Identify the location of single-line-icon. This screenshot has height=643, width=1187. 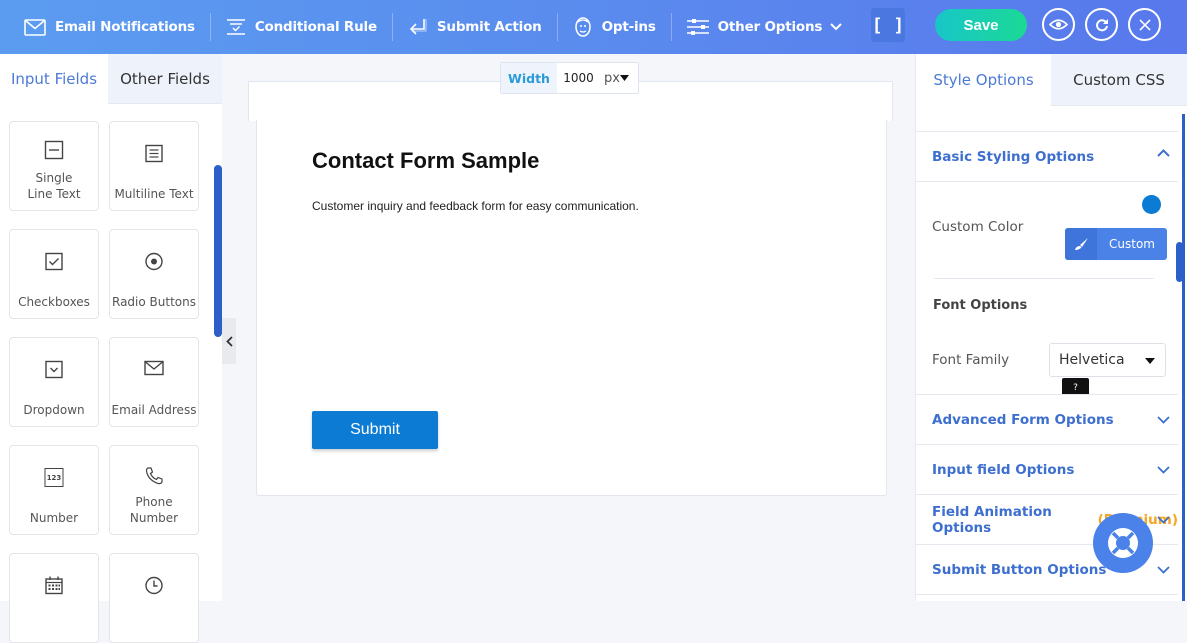
(54, 150).